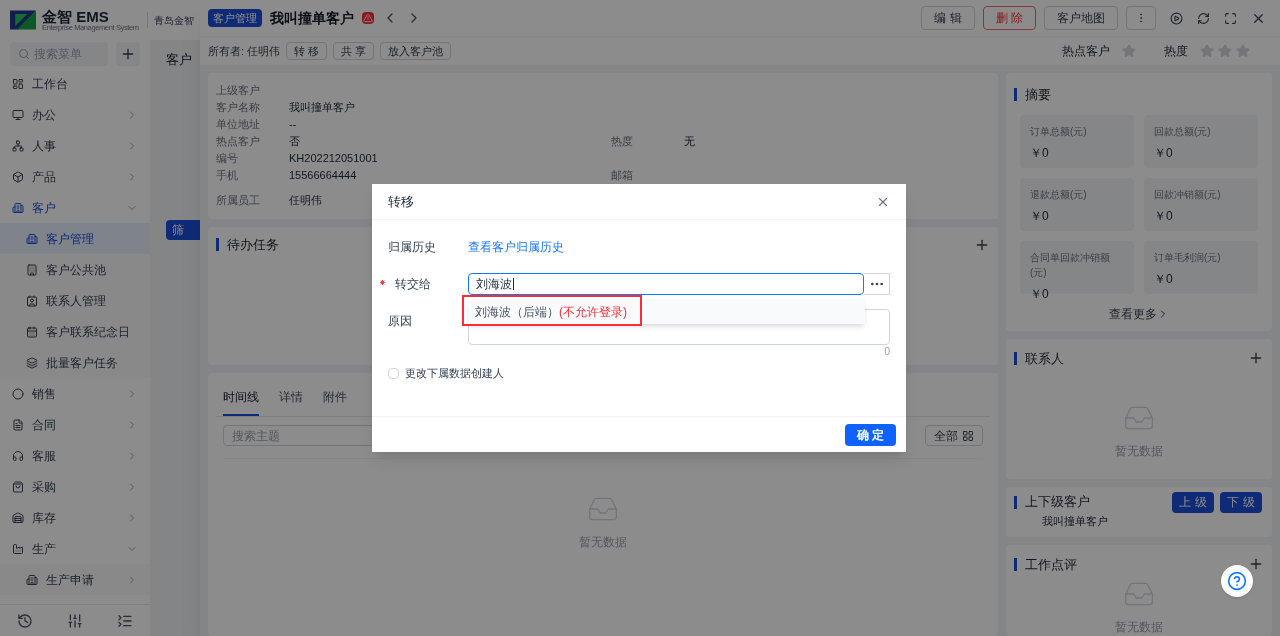 This screenshot has width=1280, height=636. Describe the element at coordinates (1044, 358) in the screenshot. I see `card-title: 联系人` at that location.